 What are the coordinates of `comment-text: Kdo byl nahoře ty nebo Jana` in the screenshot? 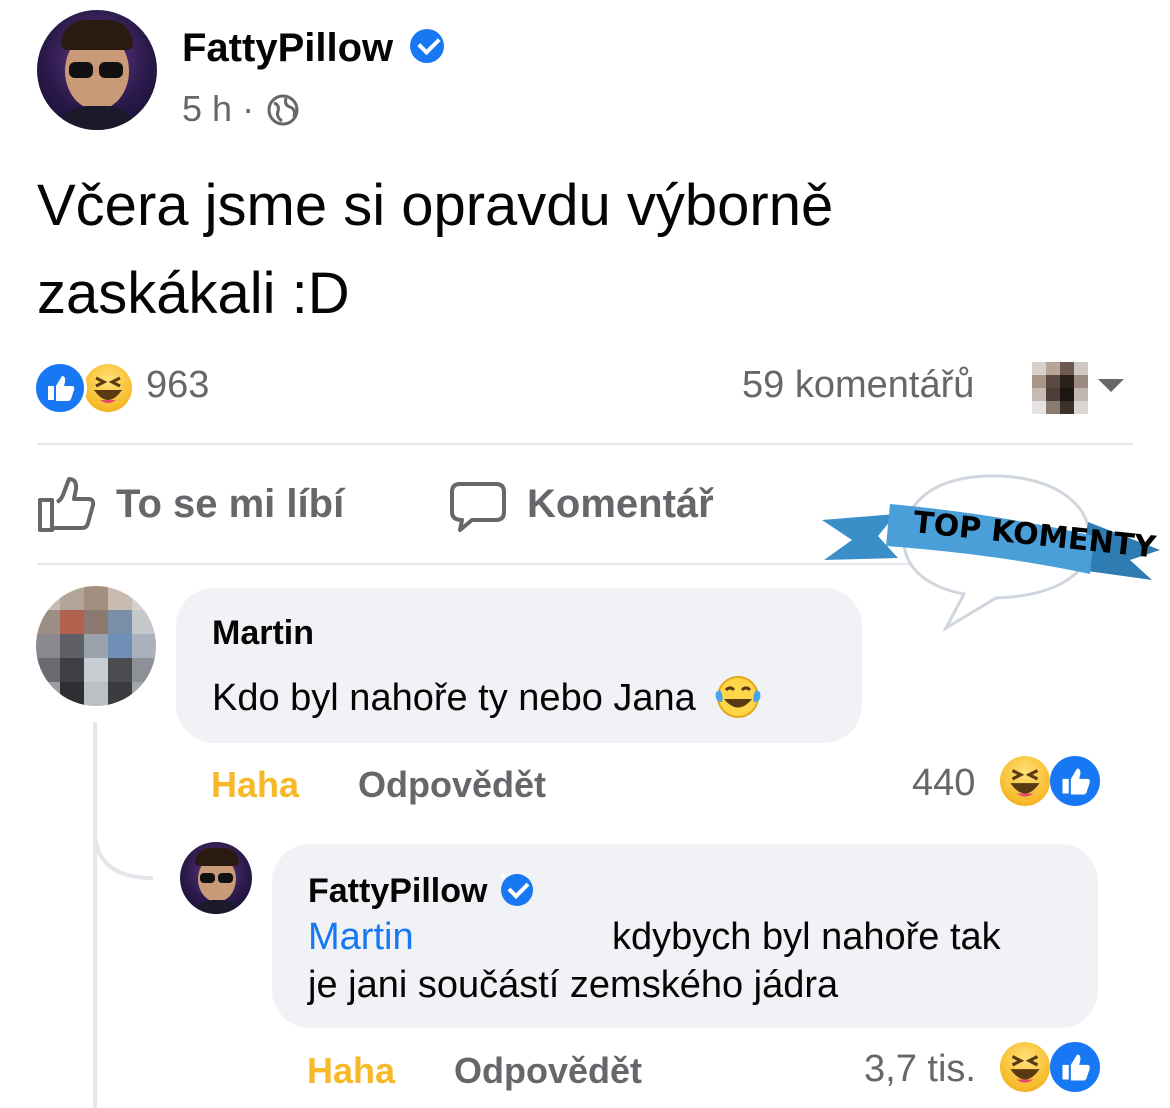 It's located at (488, 697).